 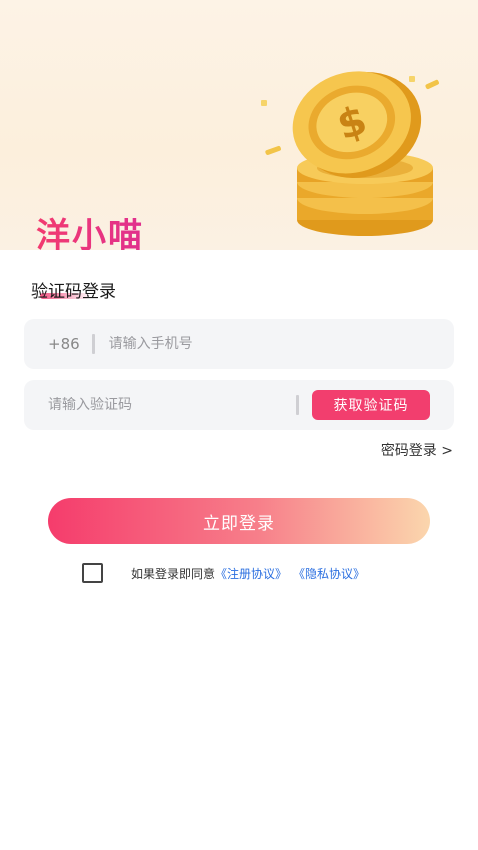 What do you see at coordinates (258, 344) in the screenshot?
I see `phone-input` at bounding box center [258, 344].